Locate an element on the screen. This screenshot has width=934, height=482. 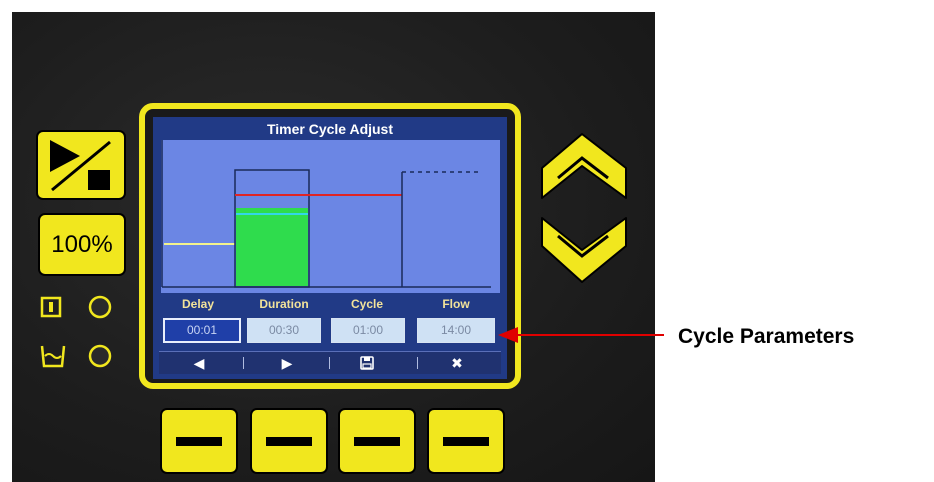
status-indicators is located at coordinates (76, 331).